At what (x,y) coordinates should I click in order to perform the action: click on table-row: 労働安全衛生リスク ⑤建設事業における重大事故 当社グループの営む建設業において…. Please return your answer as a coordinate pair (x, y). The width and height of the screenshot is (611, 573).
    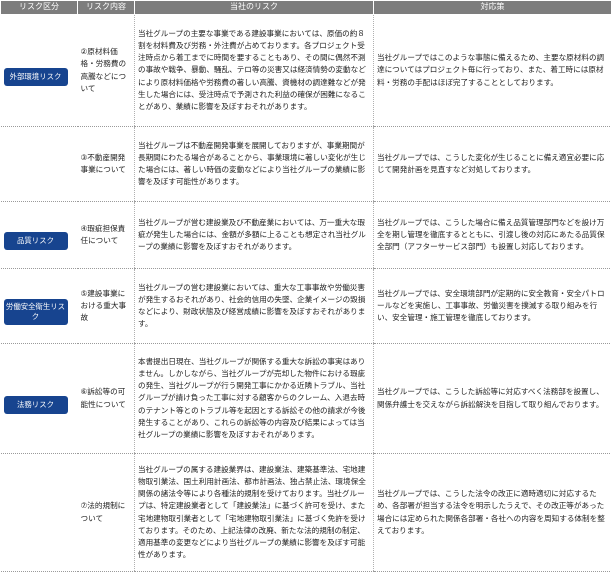
    Looking at the image, I should click on (305, 306).